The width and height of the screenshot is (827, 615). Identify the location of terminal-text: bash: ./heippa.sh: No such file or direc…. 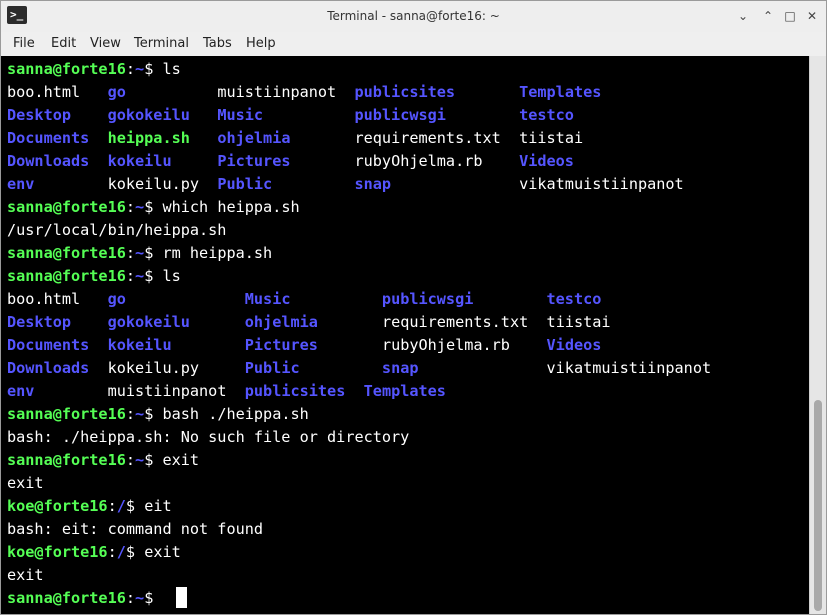
(208, 437).